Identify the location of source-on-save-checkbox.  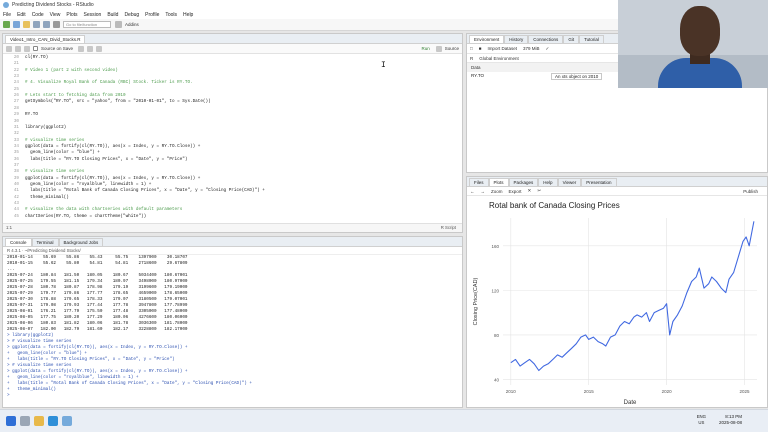
(35, 48).